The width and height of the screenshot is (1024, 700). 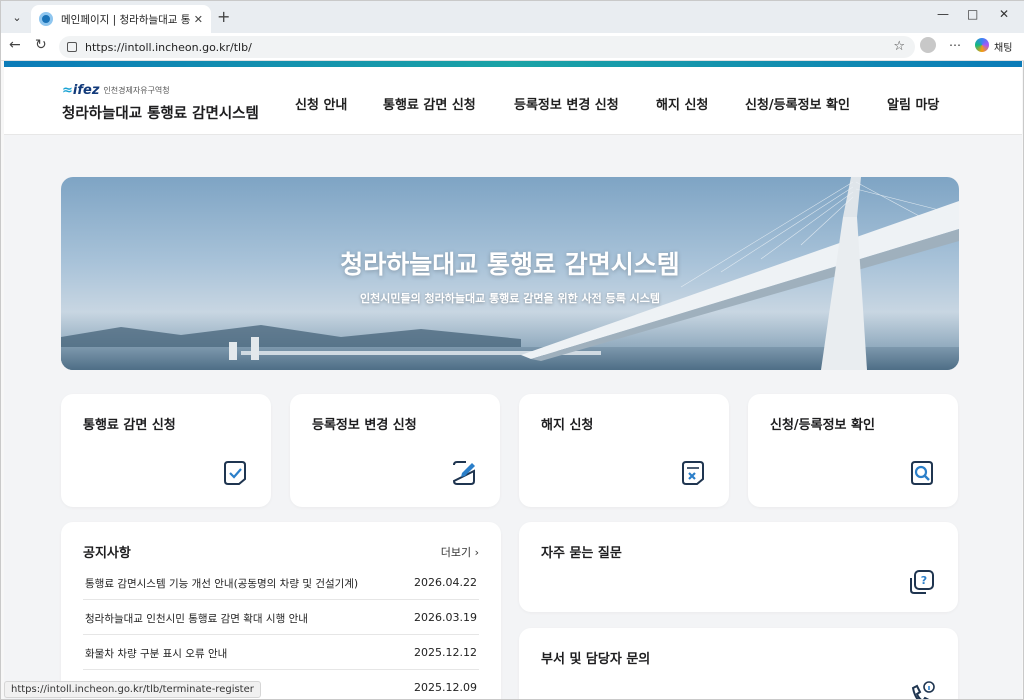 What do you see at coordinates (125, 19) in the screenshot?
I see `tab-title: 메인페이지 | 청라하늘대교 통행료` at bounding box center [125, 19].